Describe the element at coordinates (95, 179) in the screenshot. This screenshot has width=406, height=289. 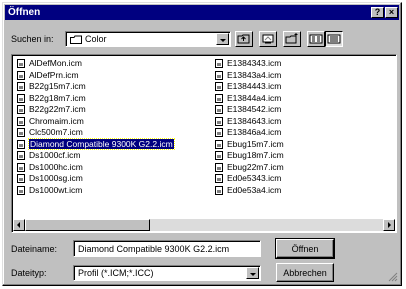
I see `list-item: Ds1000sg.icm` at that location.